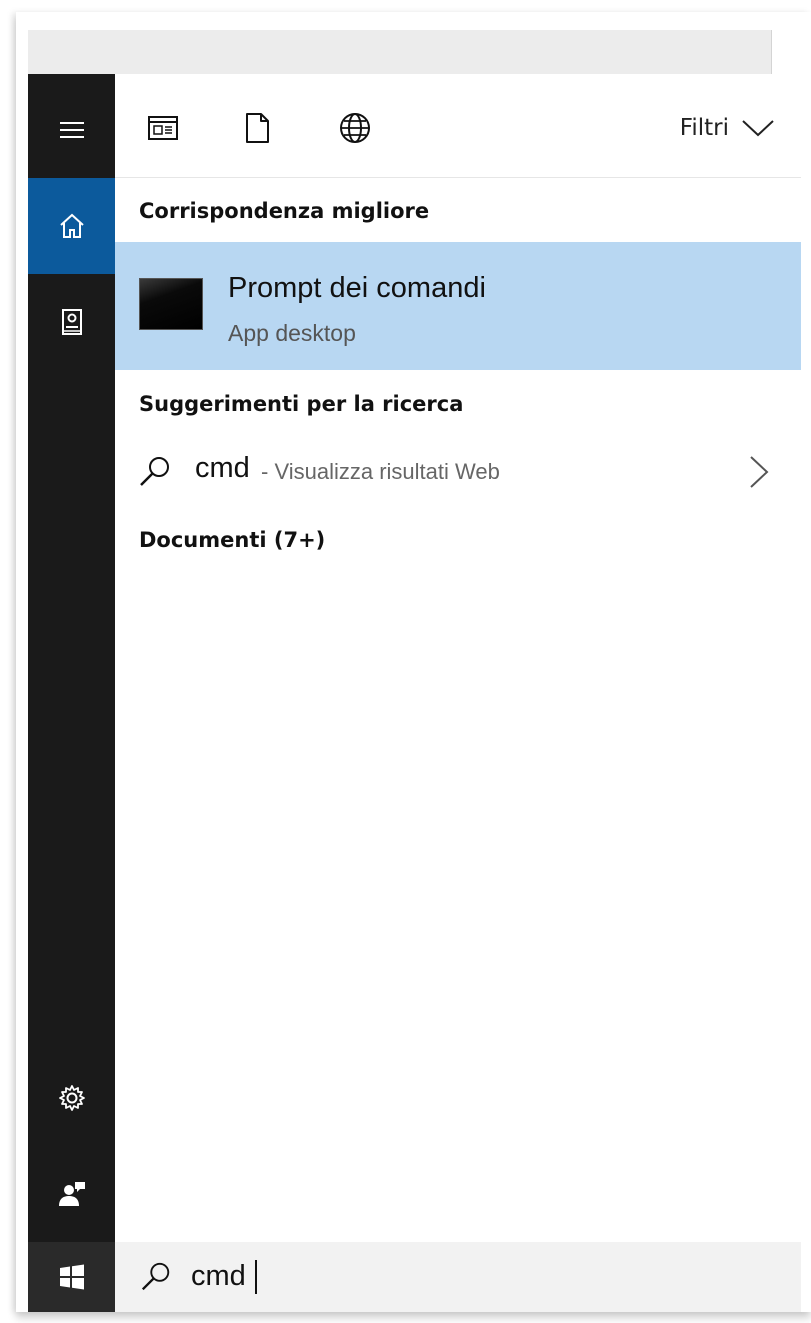  I want to click on suggestion-description: - Visualizza risultati Web, so click(380, 471).